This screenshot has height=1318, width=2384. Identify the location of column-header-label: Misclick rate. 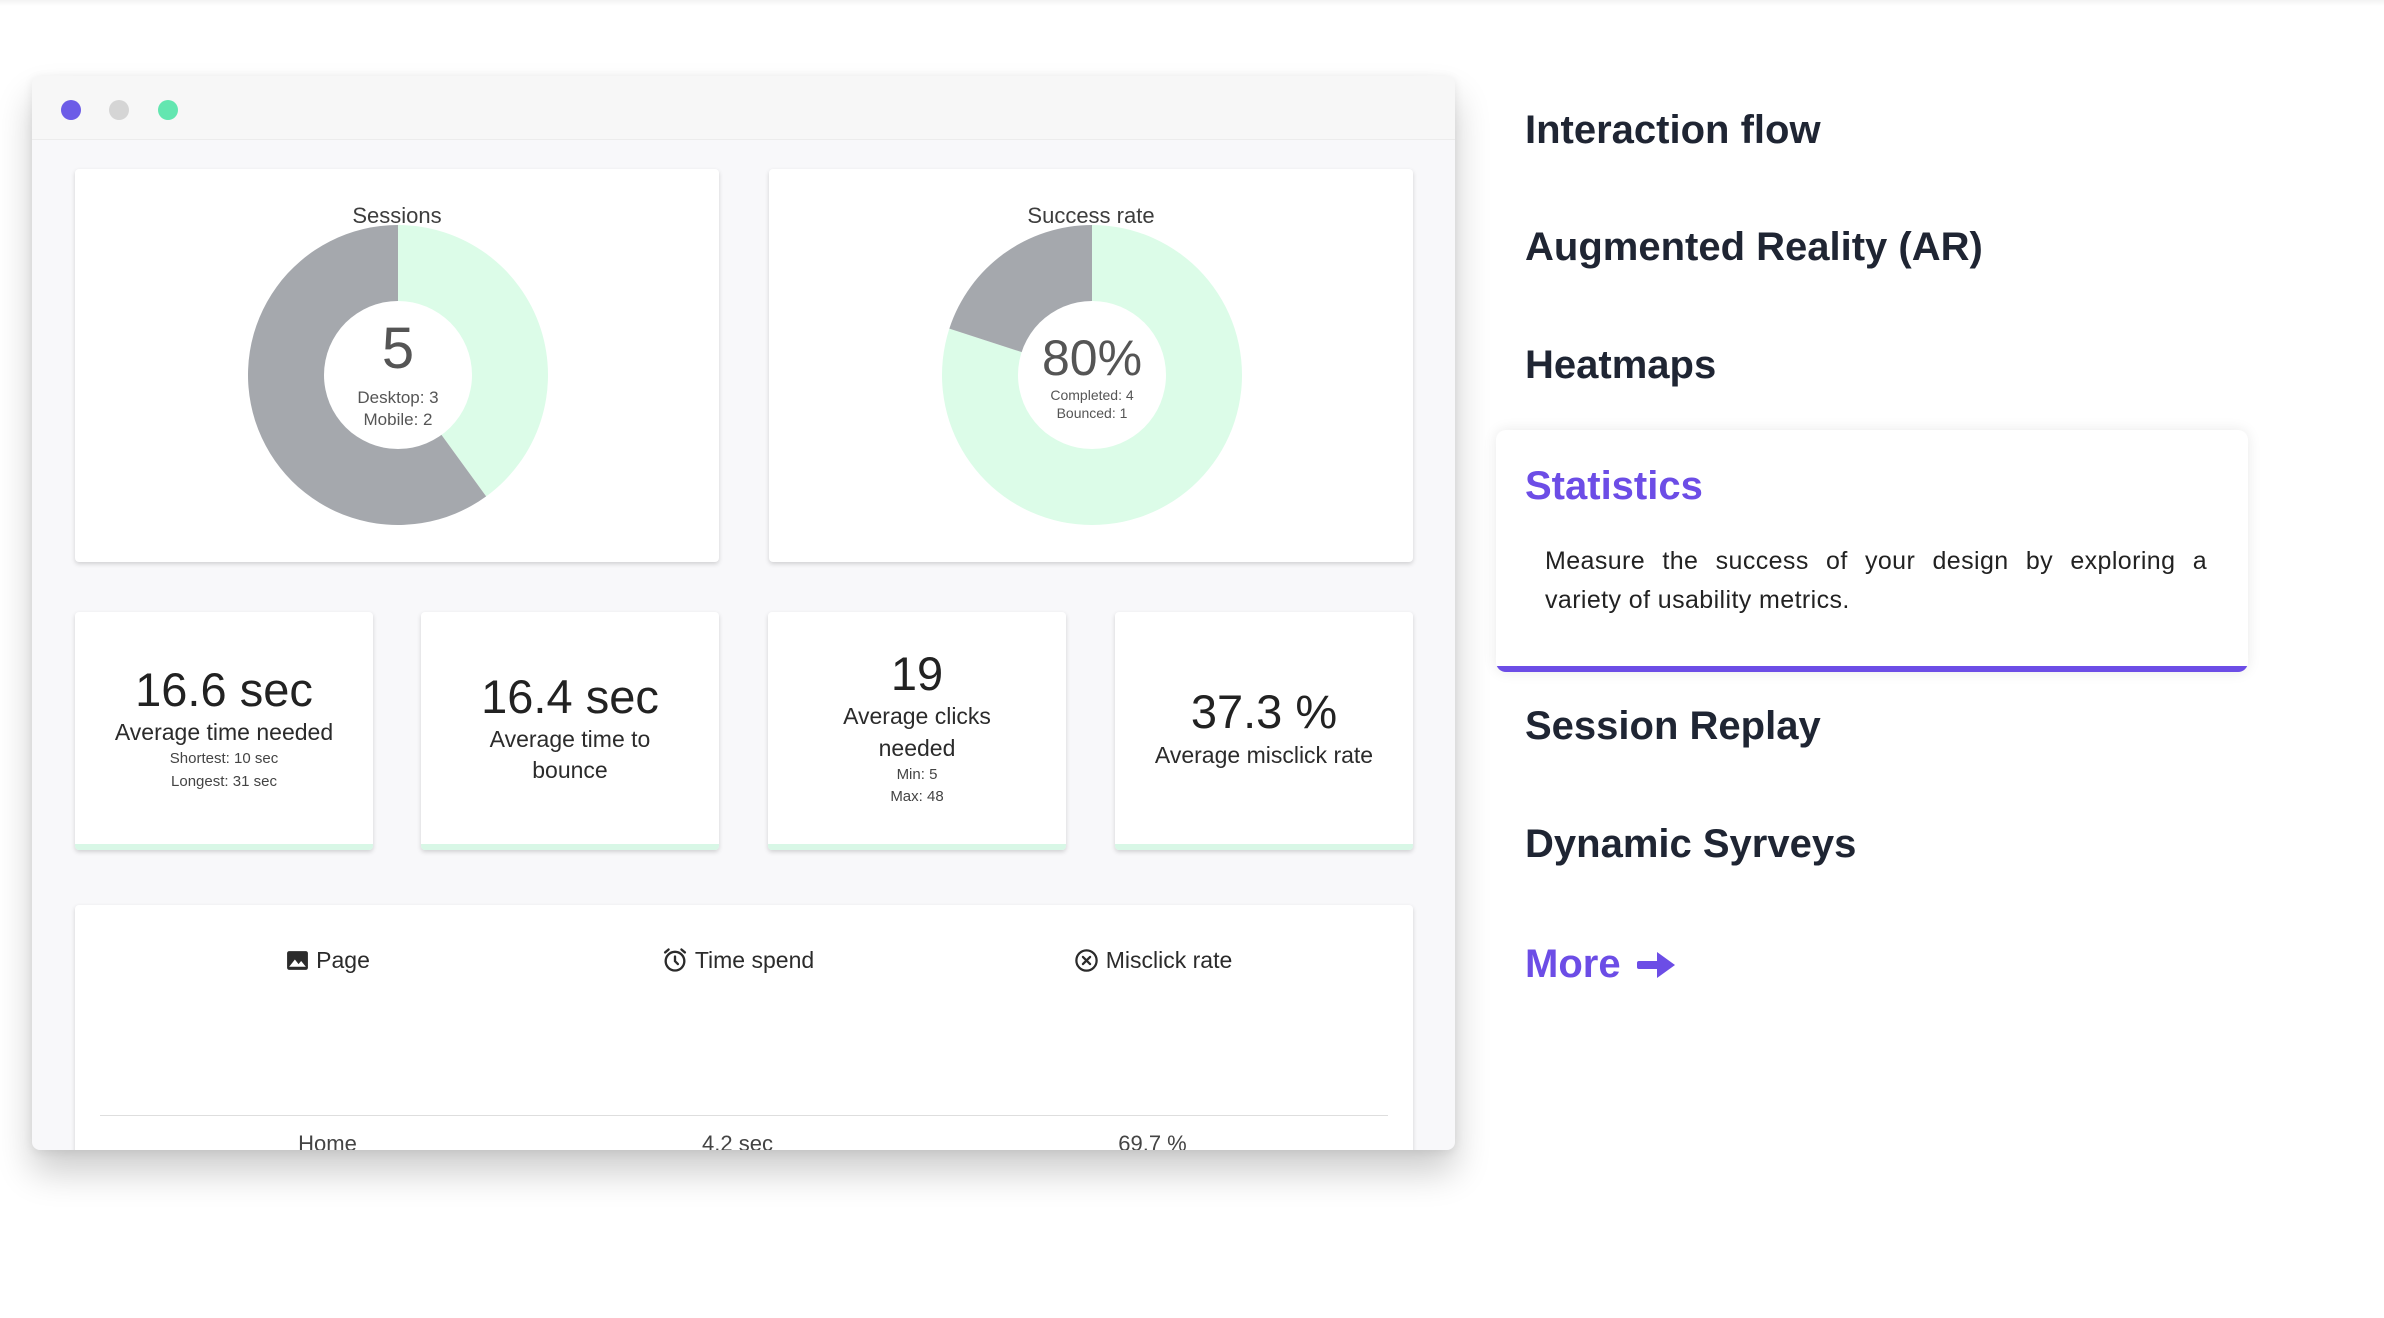
(1169, 959).